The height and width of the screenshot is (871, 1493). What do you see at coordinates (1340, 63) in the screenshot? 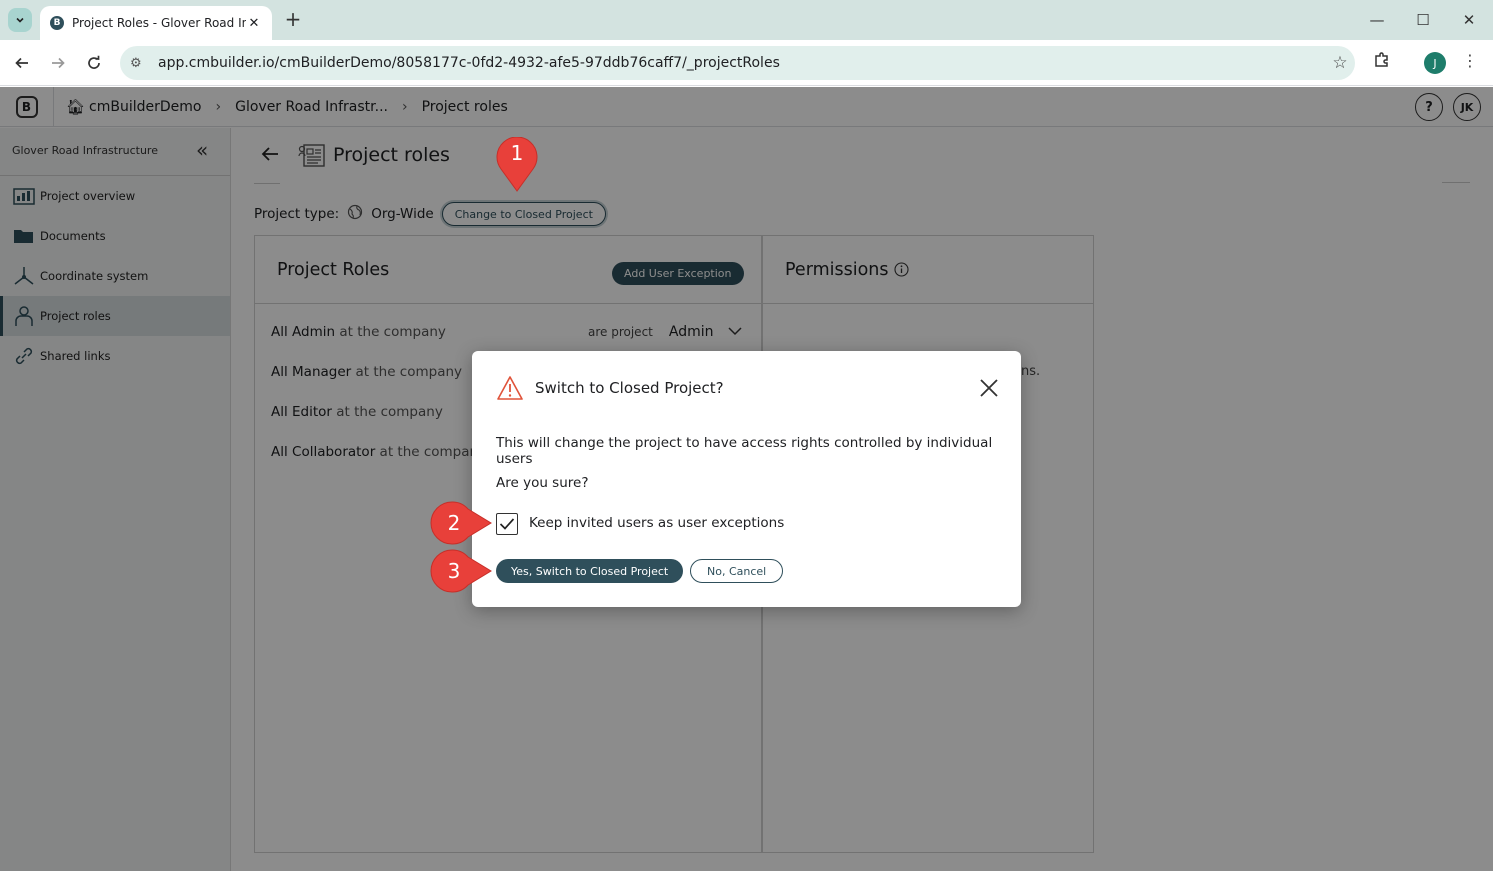
I see `bookmark-star-icon: ☆` at bounding box center [1340, 63].